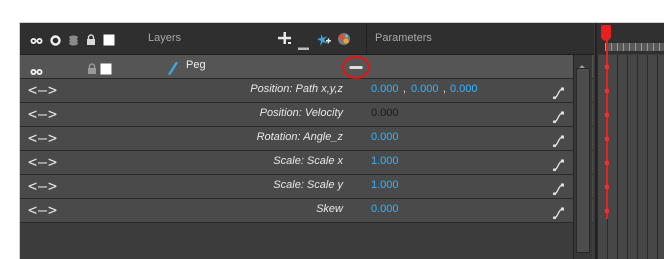  Describe the element at coordinates (629, 141) in the screenshot. I see `timeline-panel` at that location.